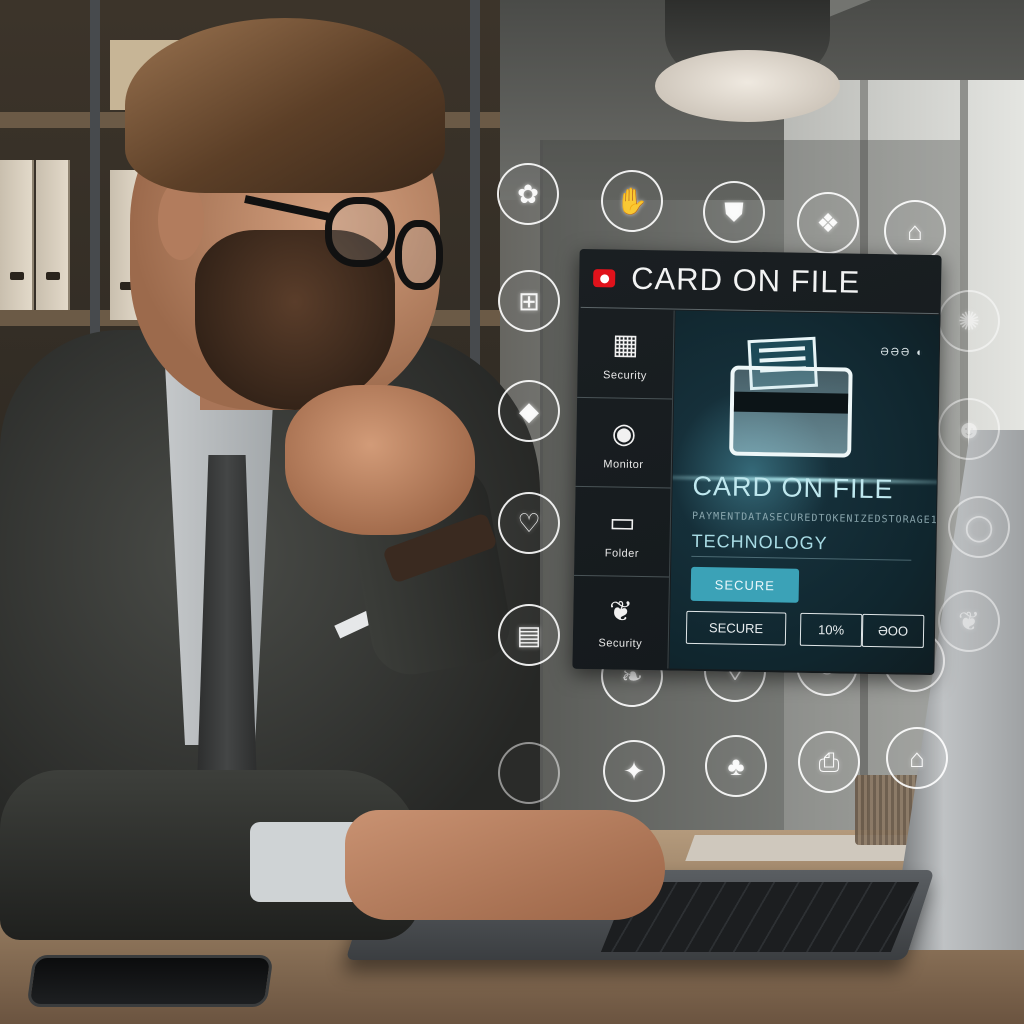 This screenshot has height=1024, width=1024. What do you see at coordinates (917, 758) in the screenshot?
I see `house-icon: ⌂` at bounding box center [917, 758].